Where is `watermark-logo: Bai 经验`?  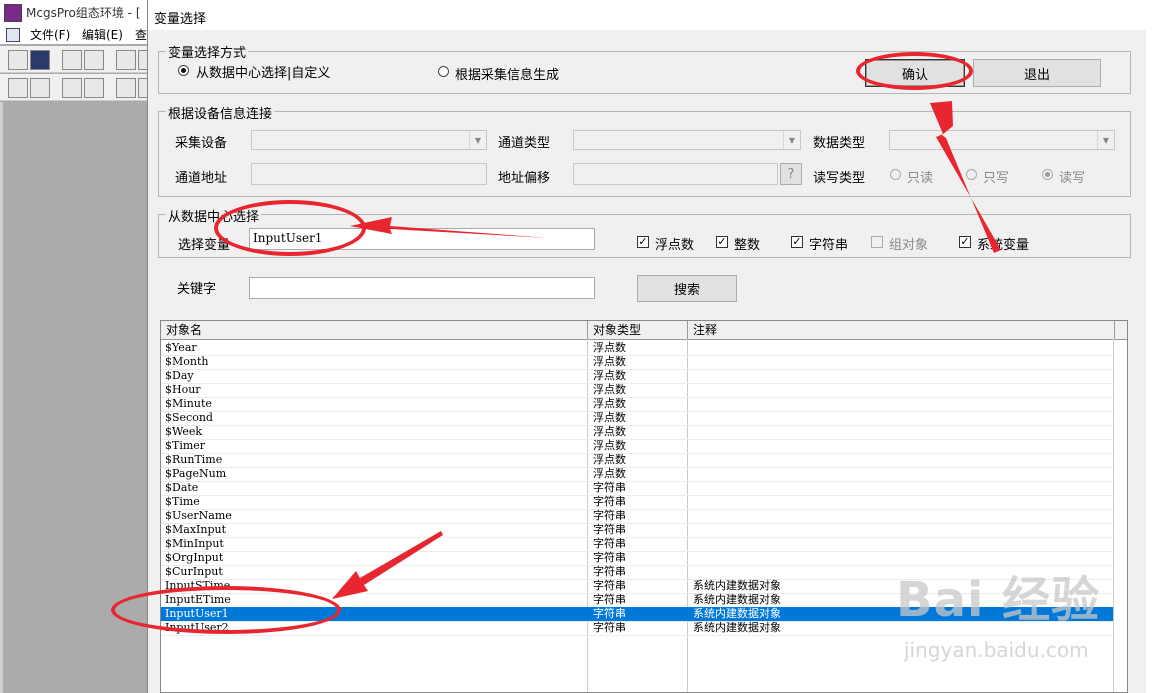 watermark-logo: Bai 经验 is located at coordinates (998, 600).